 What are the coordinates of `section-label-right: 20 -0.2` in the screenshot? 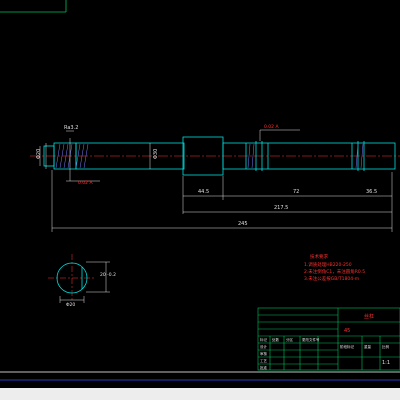 It's located at (108, 275).